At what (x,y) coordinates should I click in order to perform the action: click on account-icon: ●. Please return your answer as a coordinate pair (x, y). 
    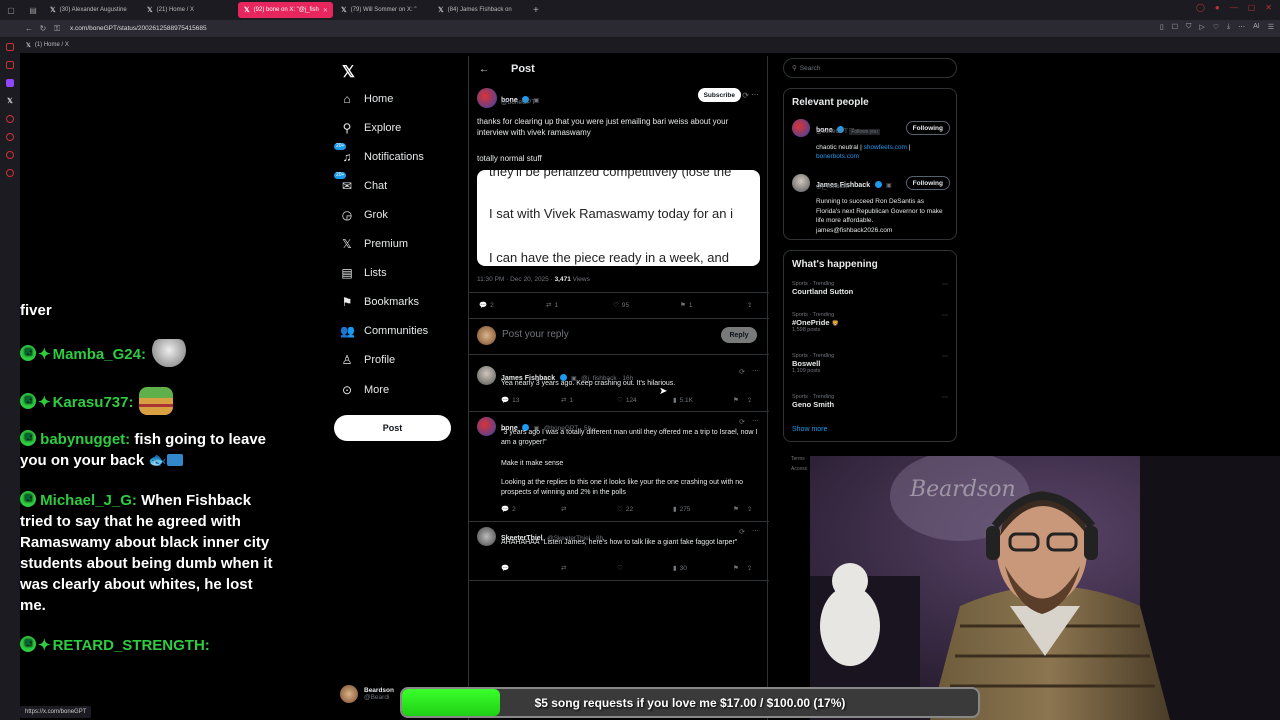
    Looking at the image, I should click on (1217, 7).